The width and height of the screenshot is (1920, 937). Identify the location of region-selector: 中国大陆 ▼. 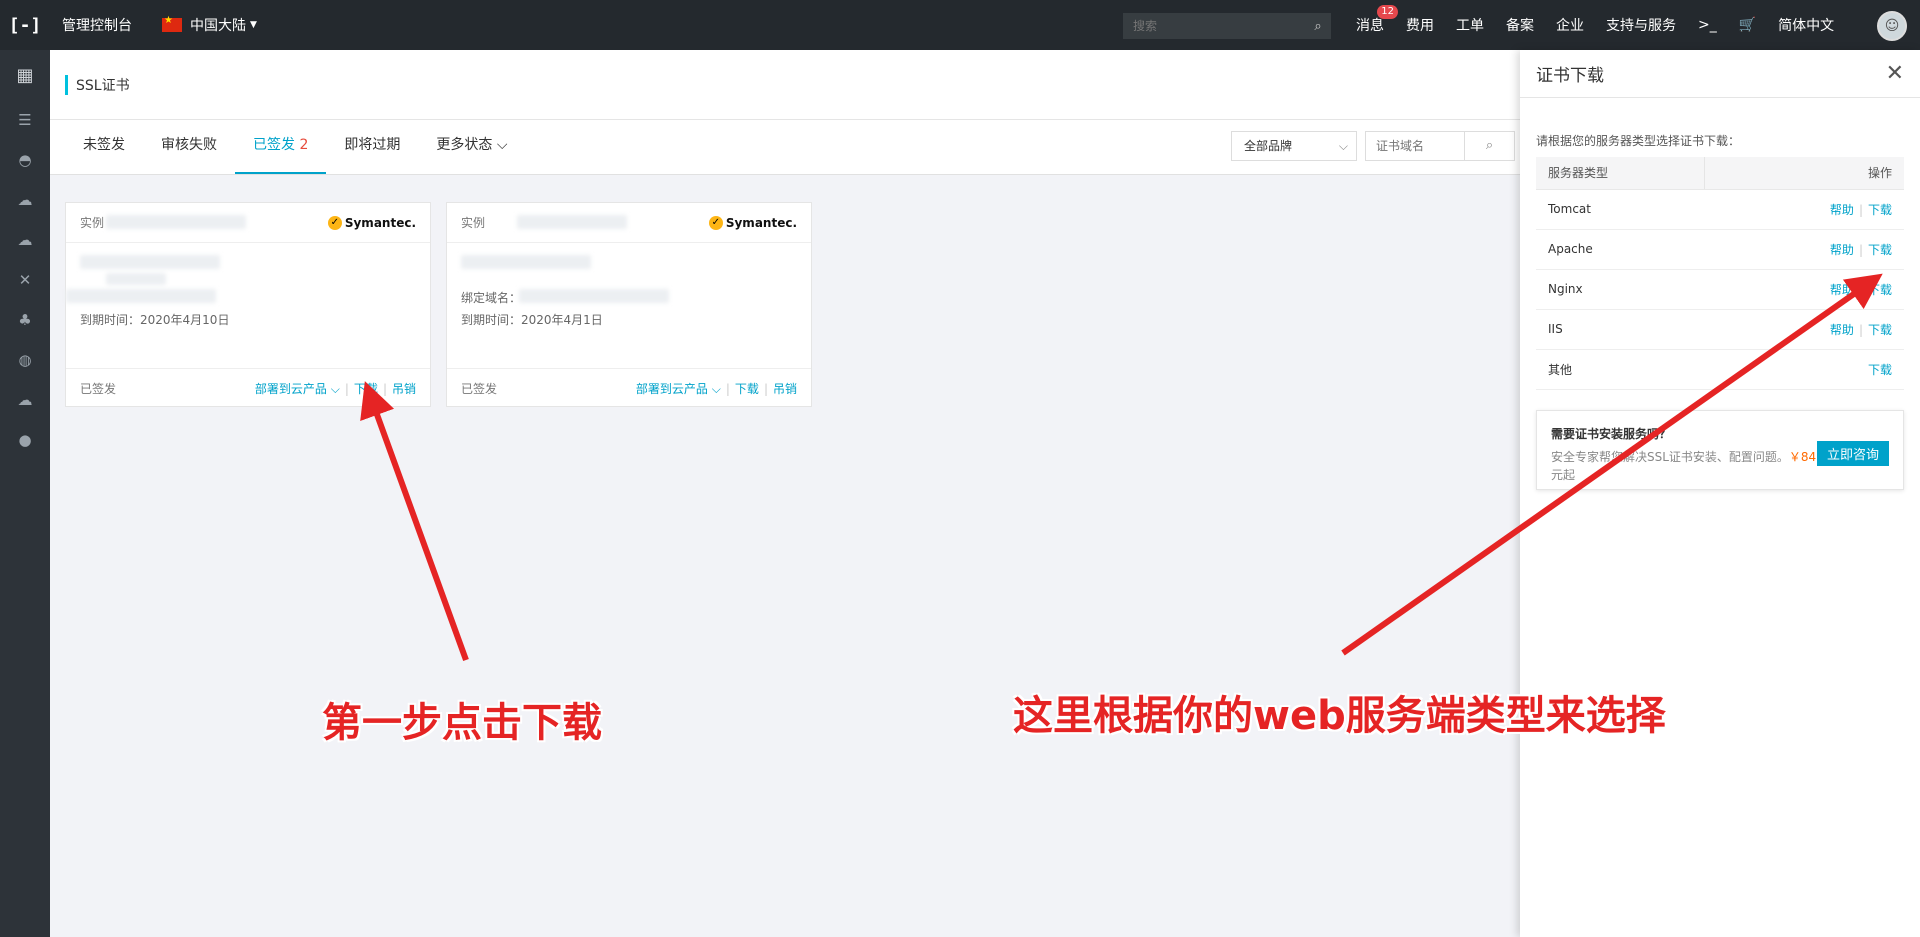
(209, 25).